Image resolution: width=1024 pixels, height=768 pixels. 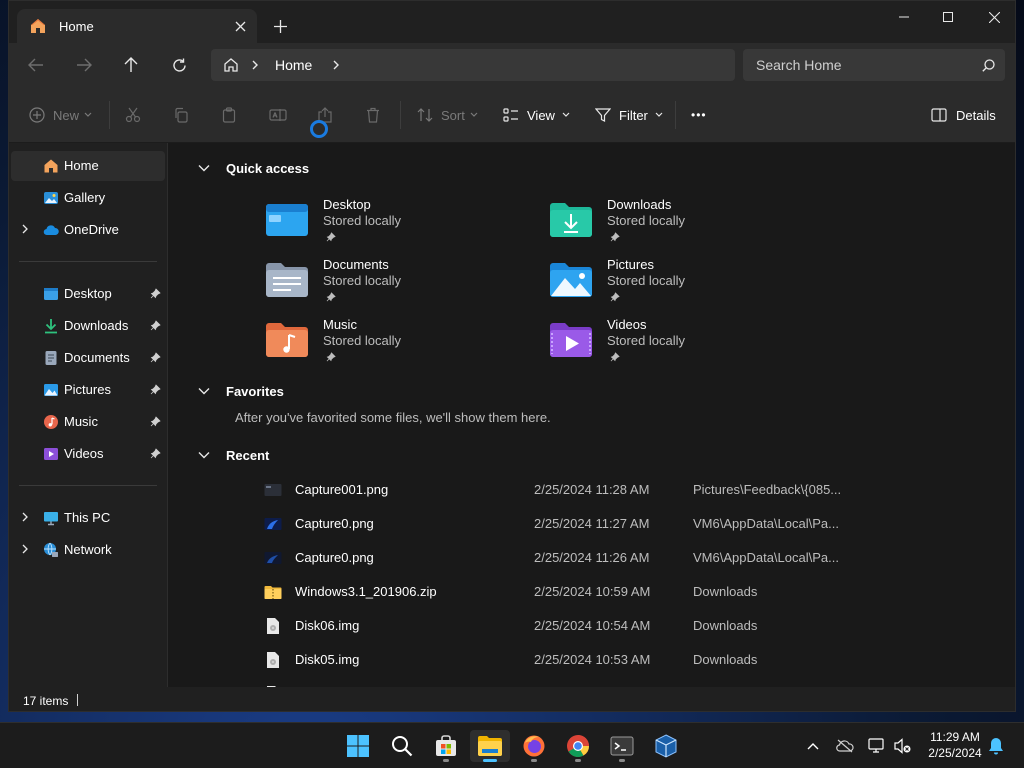 What do you see at coordinates (240, 26) in the screenshot?
I see `close-tab-button` at bounding box center [240, 26].